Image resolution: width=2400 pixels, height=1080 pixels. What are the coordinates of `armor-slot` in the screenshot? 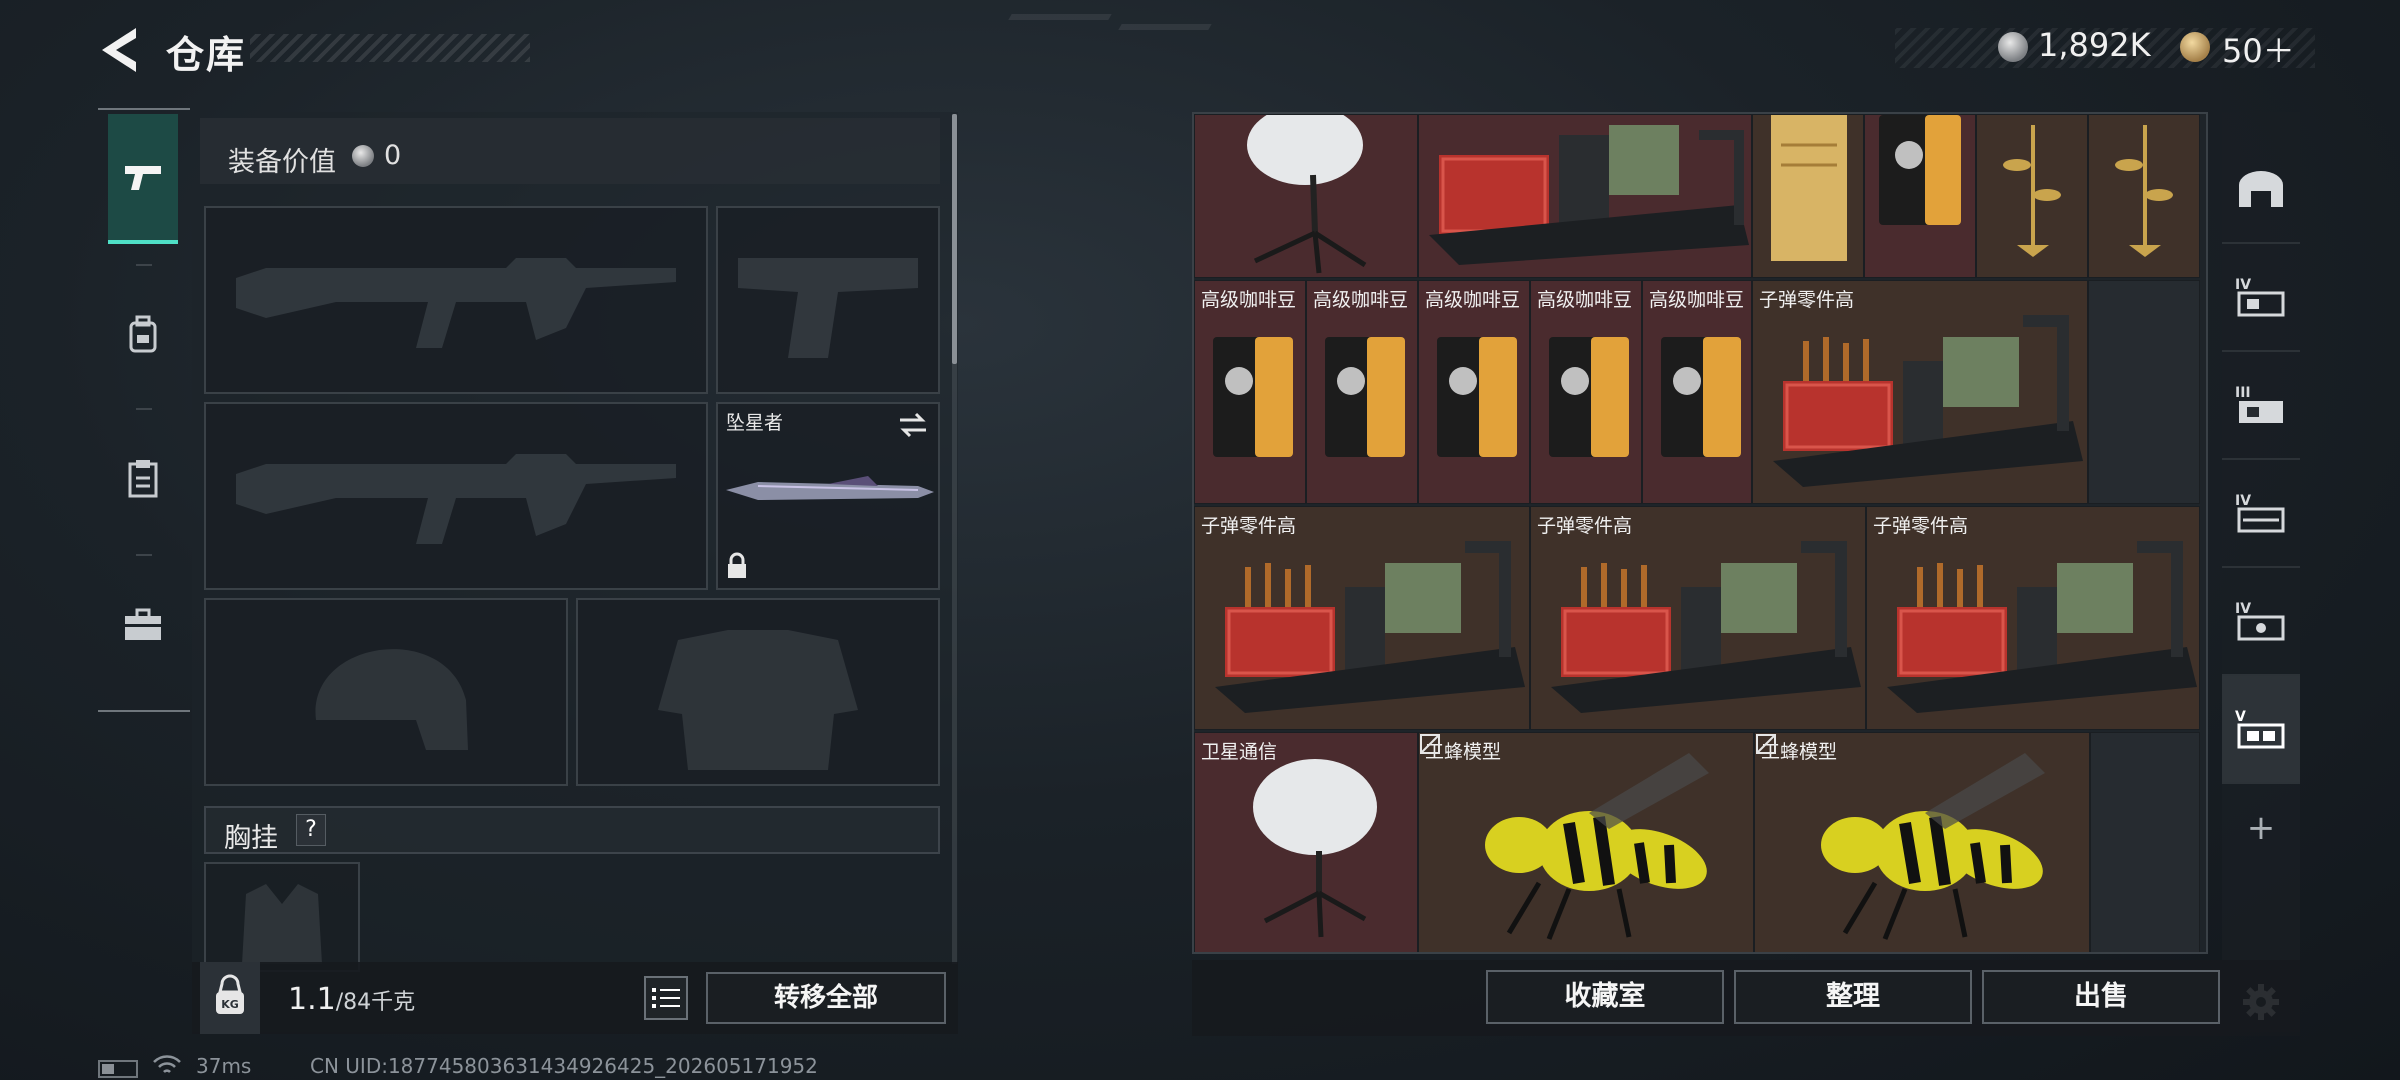 It's located at (758, 692).